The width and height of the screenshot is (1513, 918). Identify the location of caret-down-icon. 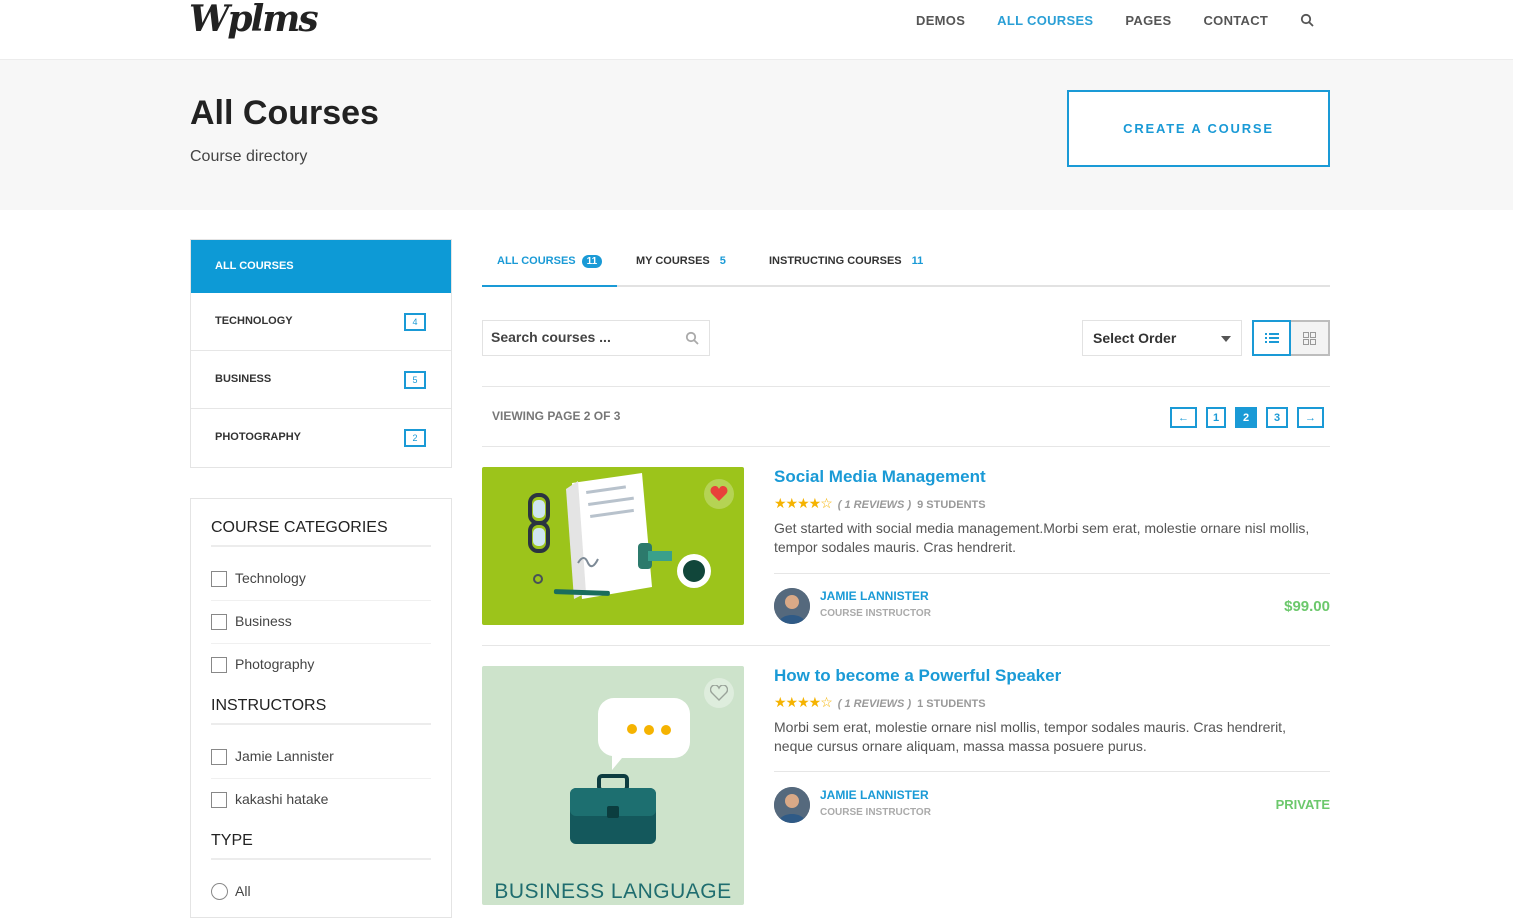
(1226, 339).